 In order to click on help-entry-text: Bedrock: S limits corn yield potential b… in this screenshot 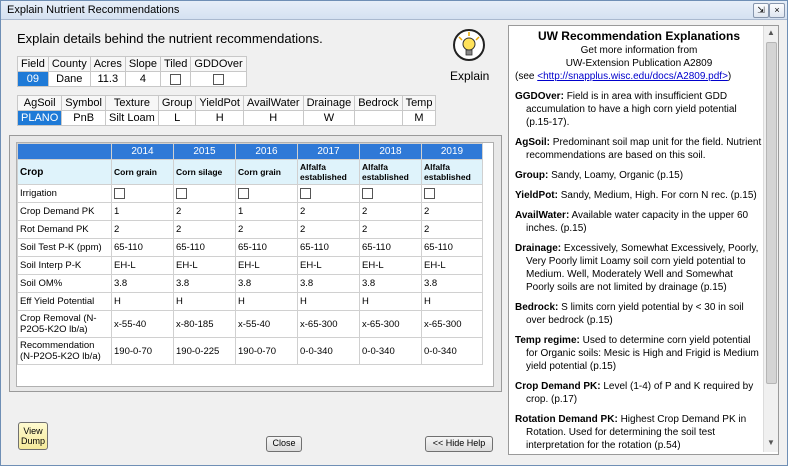, I will do `click(639, 314)`.